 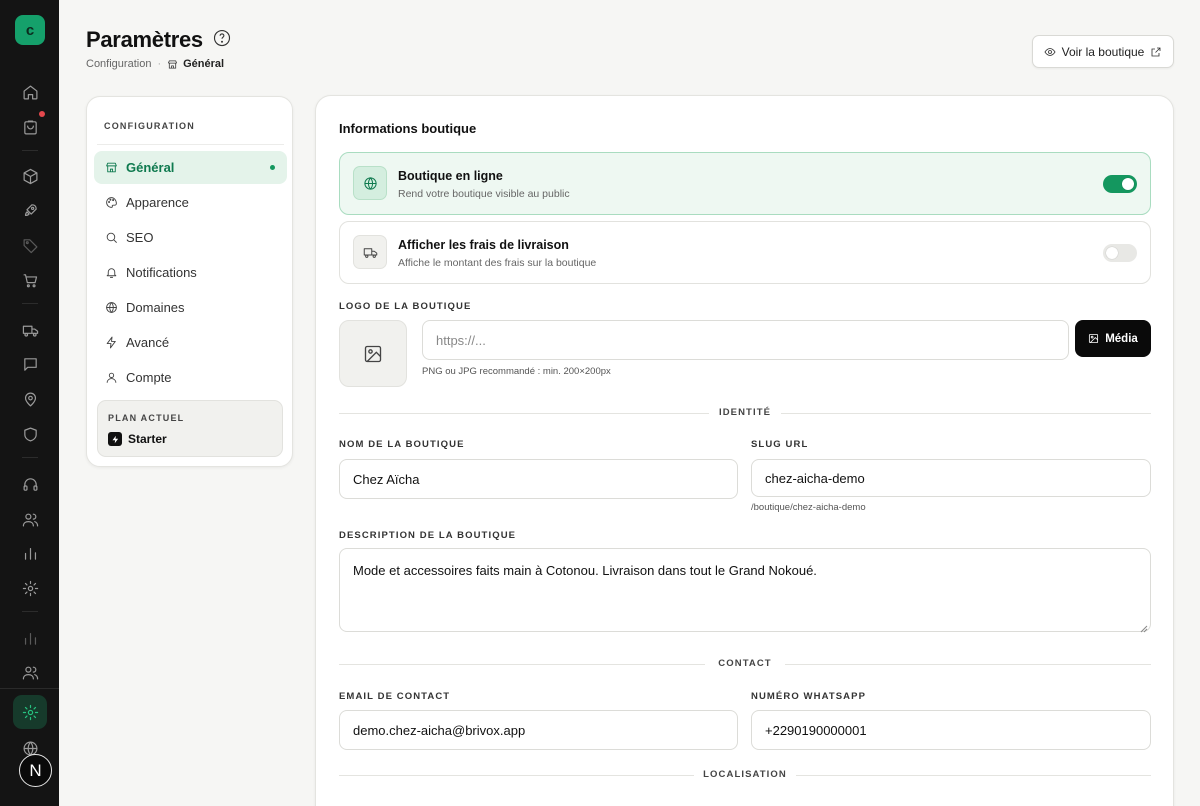 I want to click on nav-item-label: Domaines, so click(x=155, y=307).